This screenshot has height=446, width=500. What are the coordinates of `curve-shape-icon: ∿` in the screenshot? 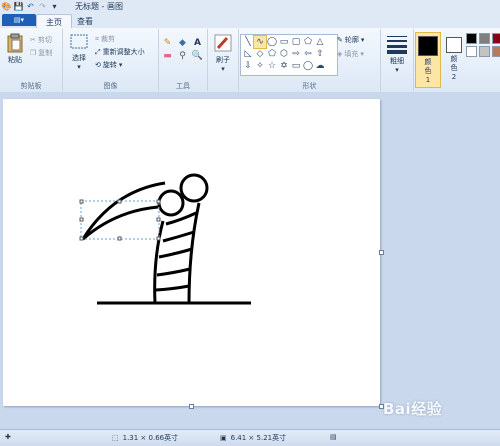 It's located at (260, 42).